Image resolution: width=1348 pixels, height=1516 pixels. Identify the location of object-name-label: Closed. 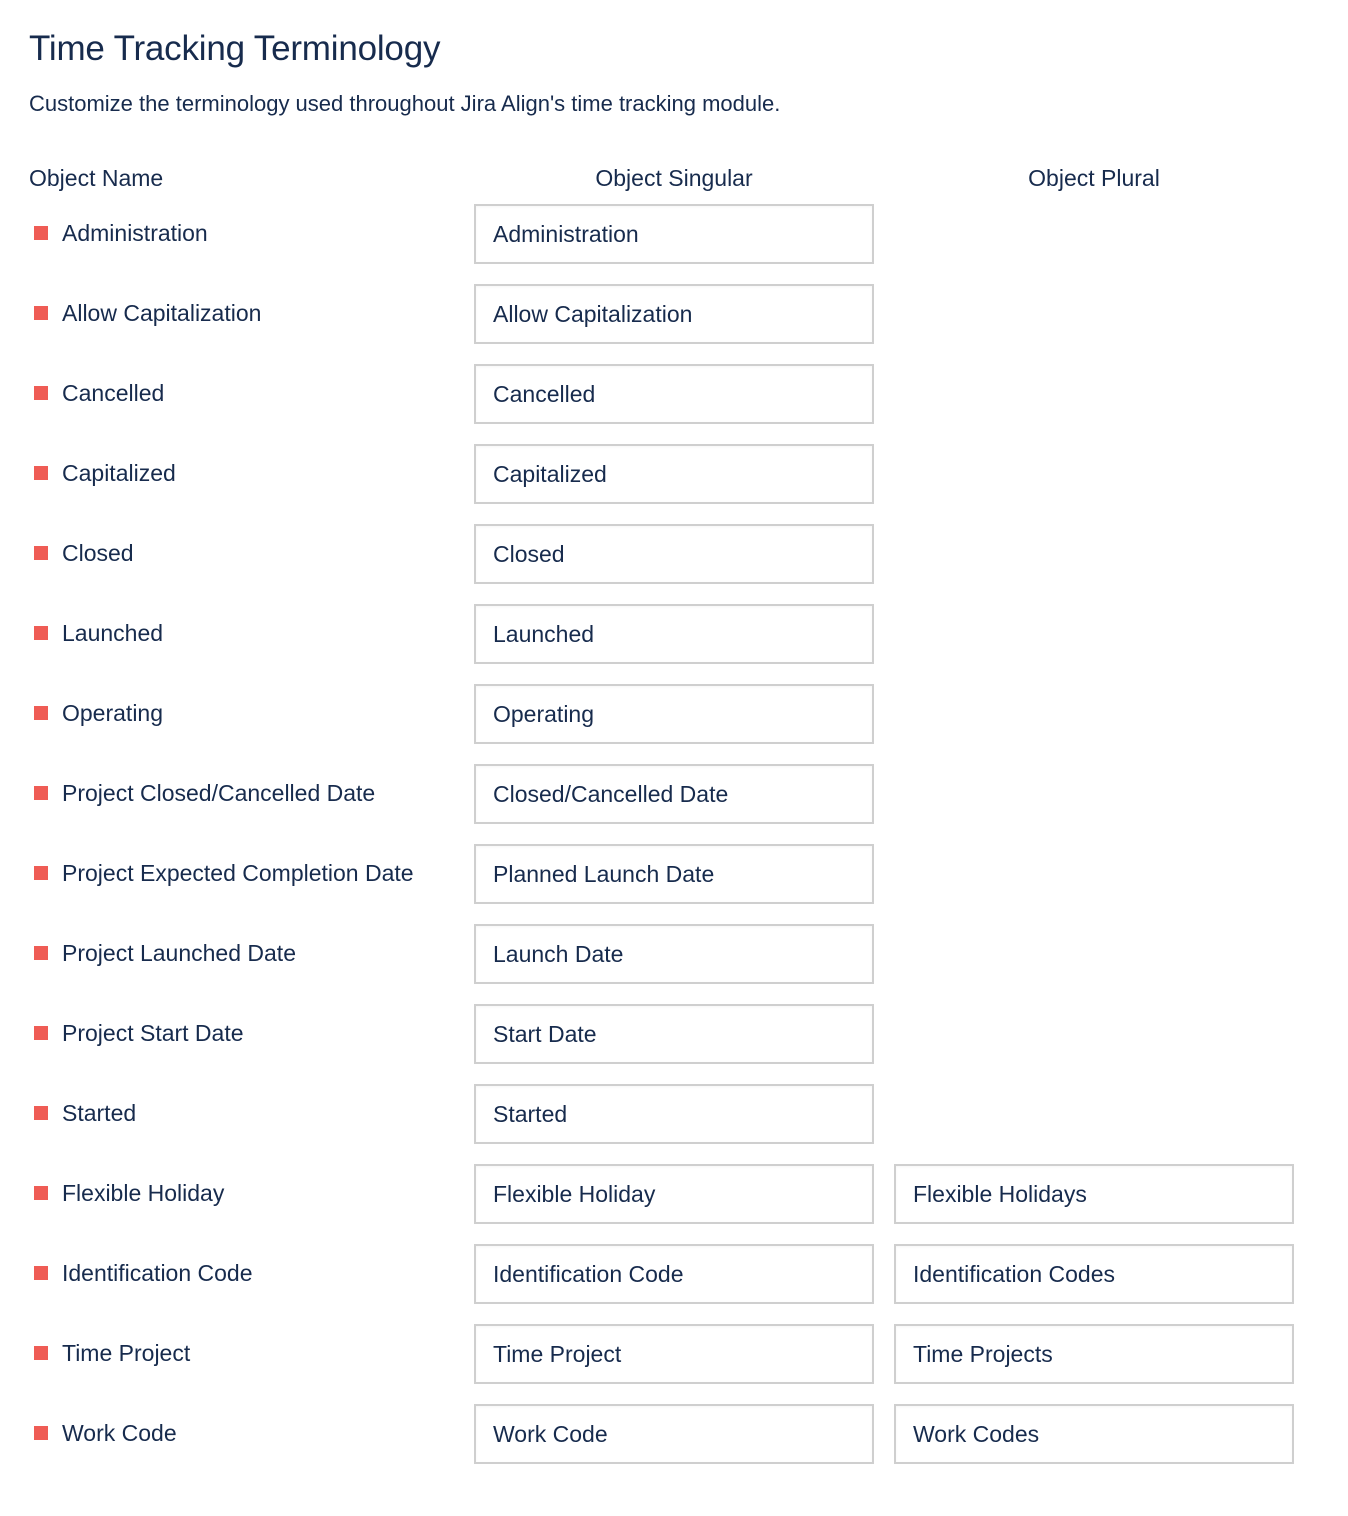
(98, 553).